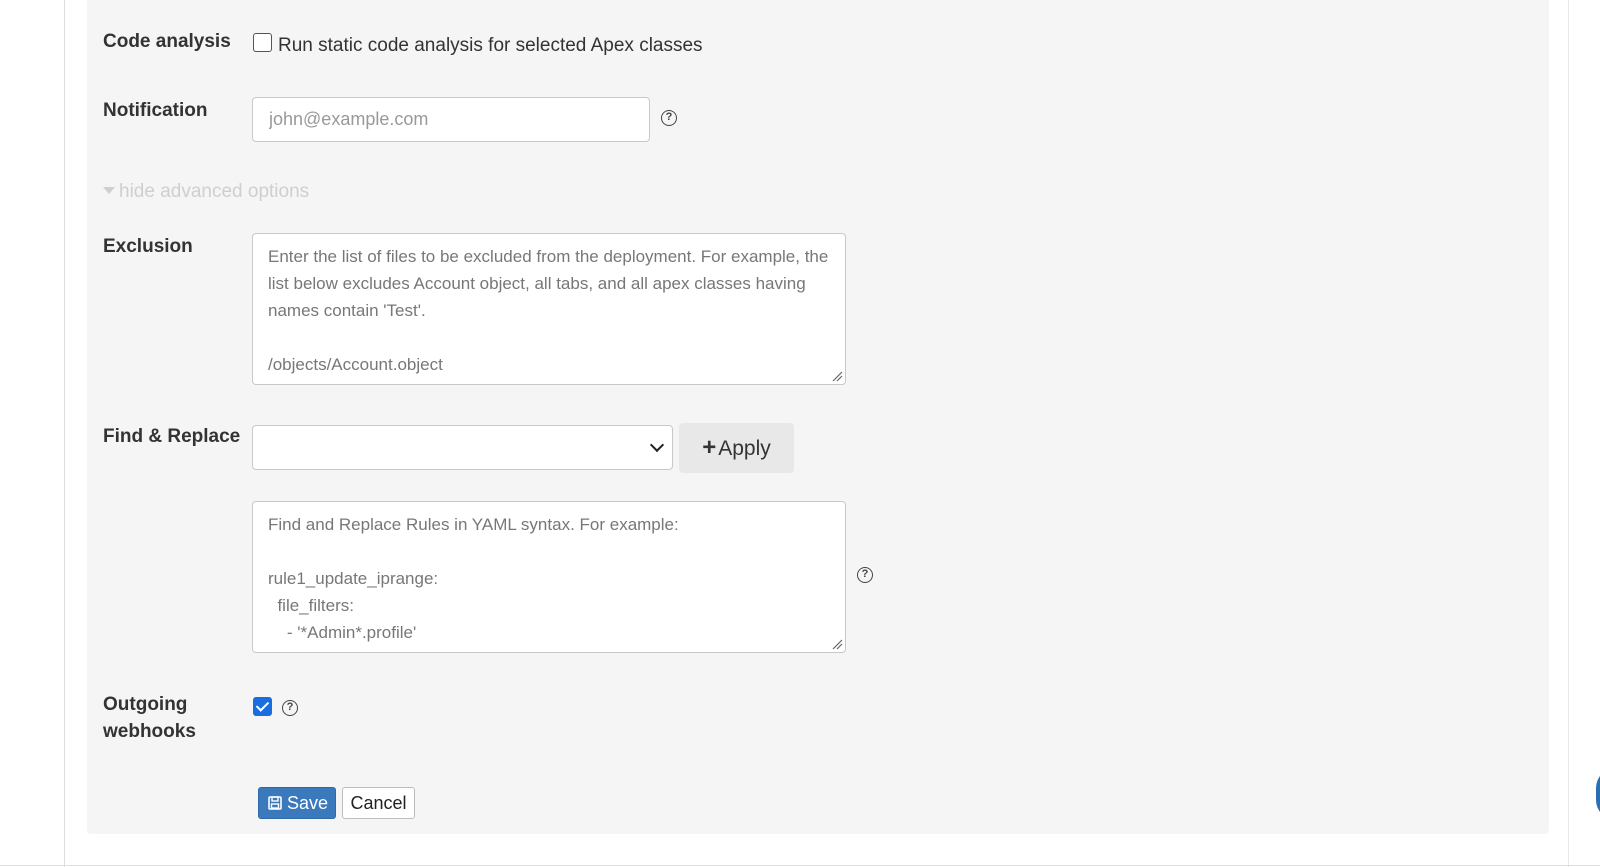 This screenshot has width=1600, height=867. I want to click on outgoing-webhooks-label: Outgoing webhooks, so click(149, 718).